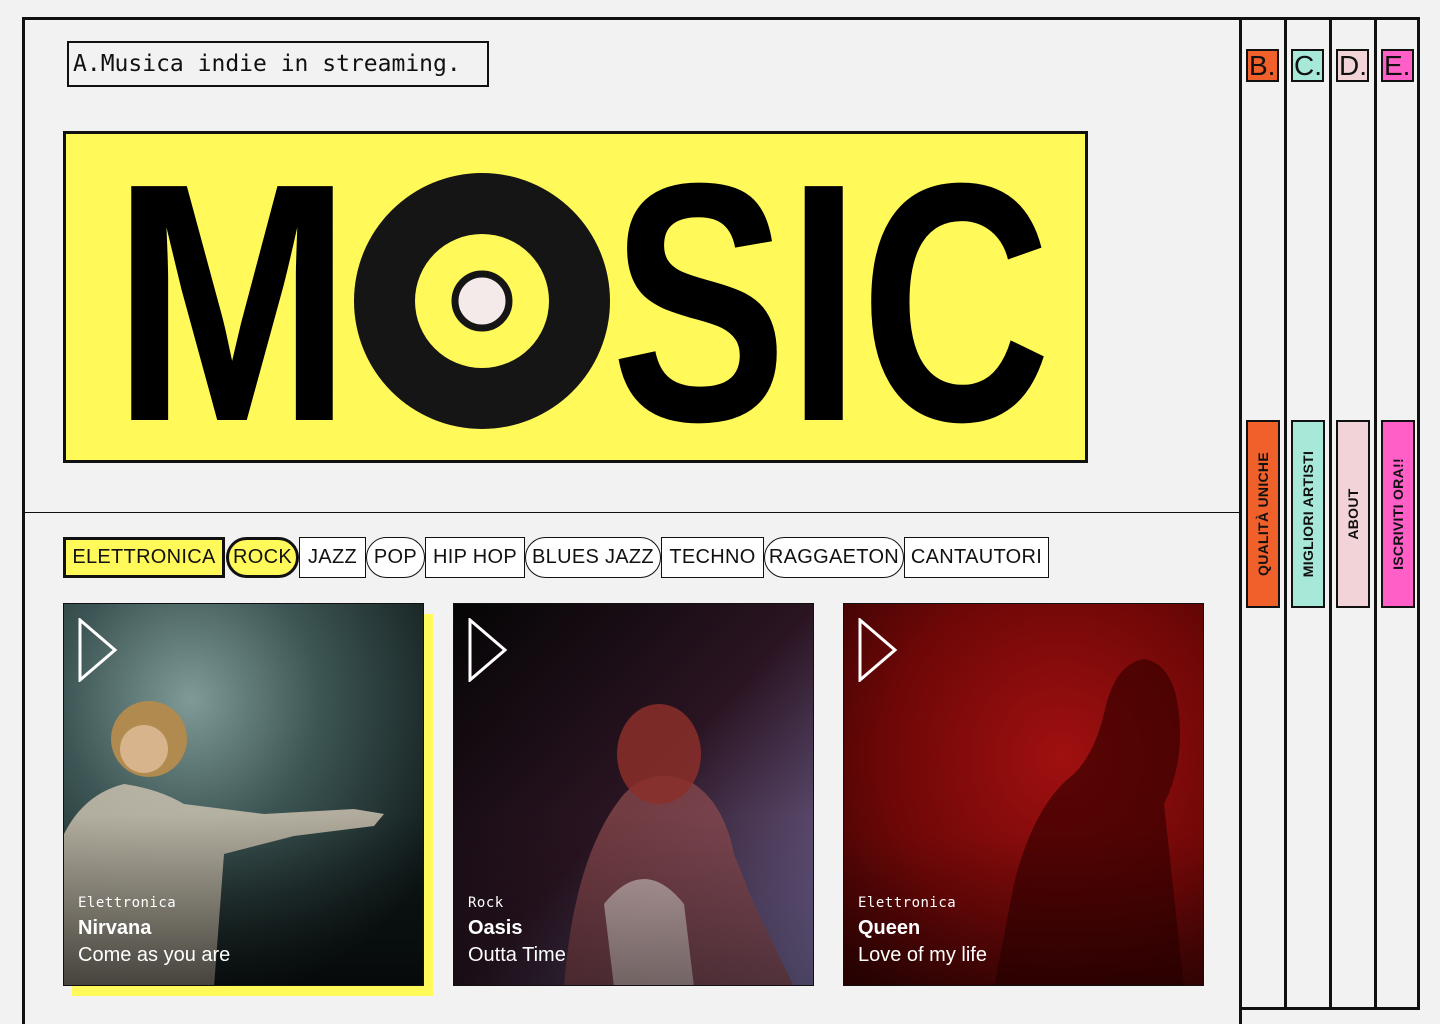 Image resolution: width=1440 pixels, height=1024 pixels. I want to click on section-letter-c: C., so click(1307, 65).